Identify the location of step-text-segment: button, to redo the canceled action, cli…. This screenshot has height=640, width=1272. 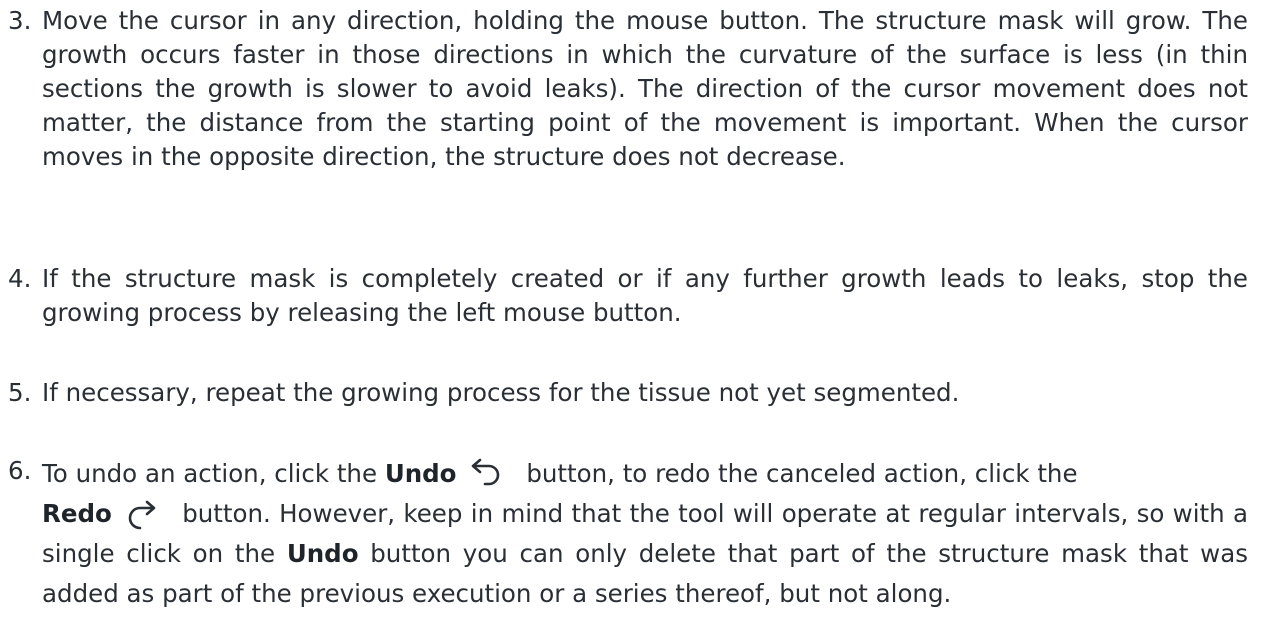
(798, 473).